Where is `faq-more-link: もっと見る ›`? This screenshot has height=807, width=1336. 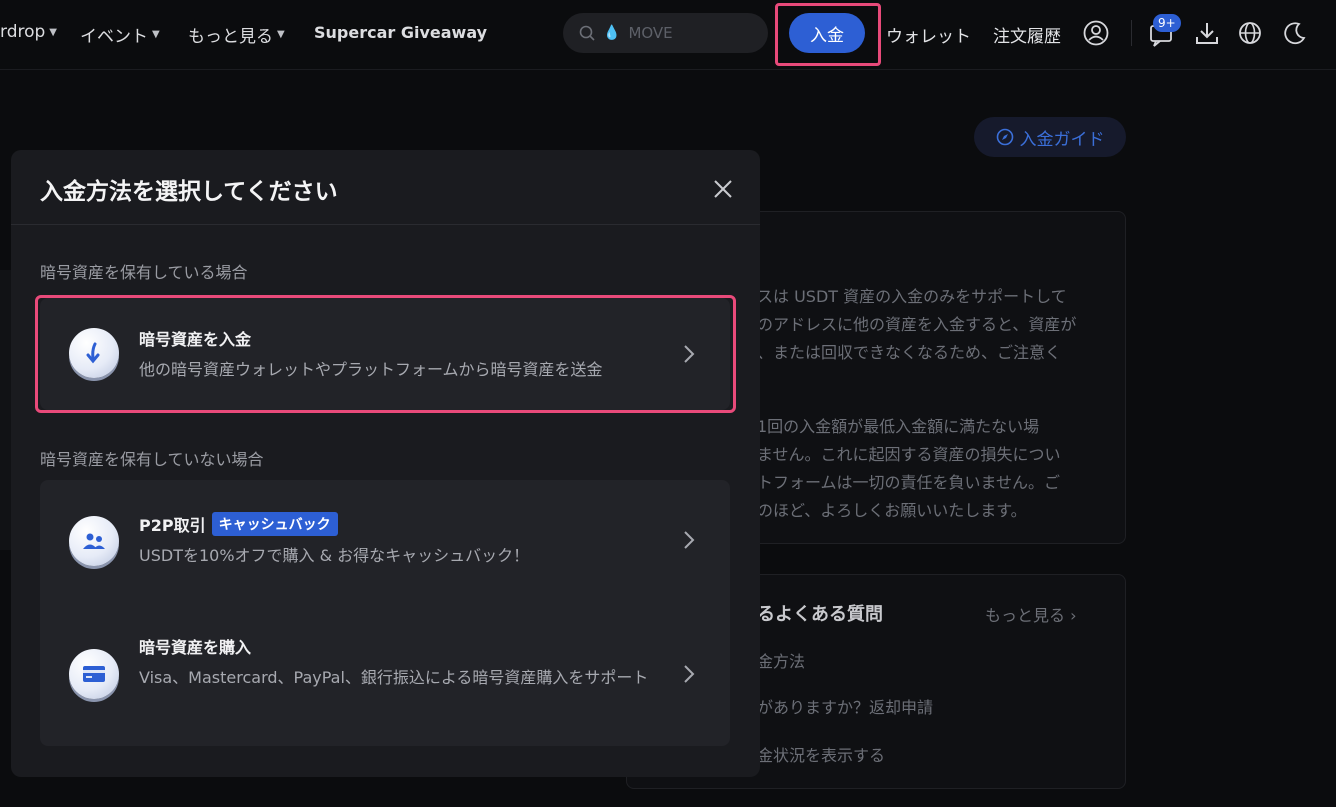 faq-more-link: もっと見る › is located at coordinates (1031, 614).